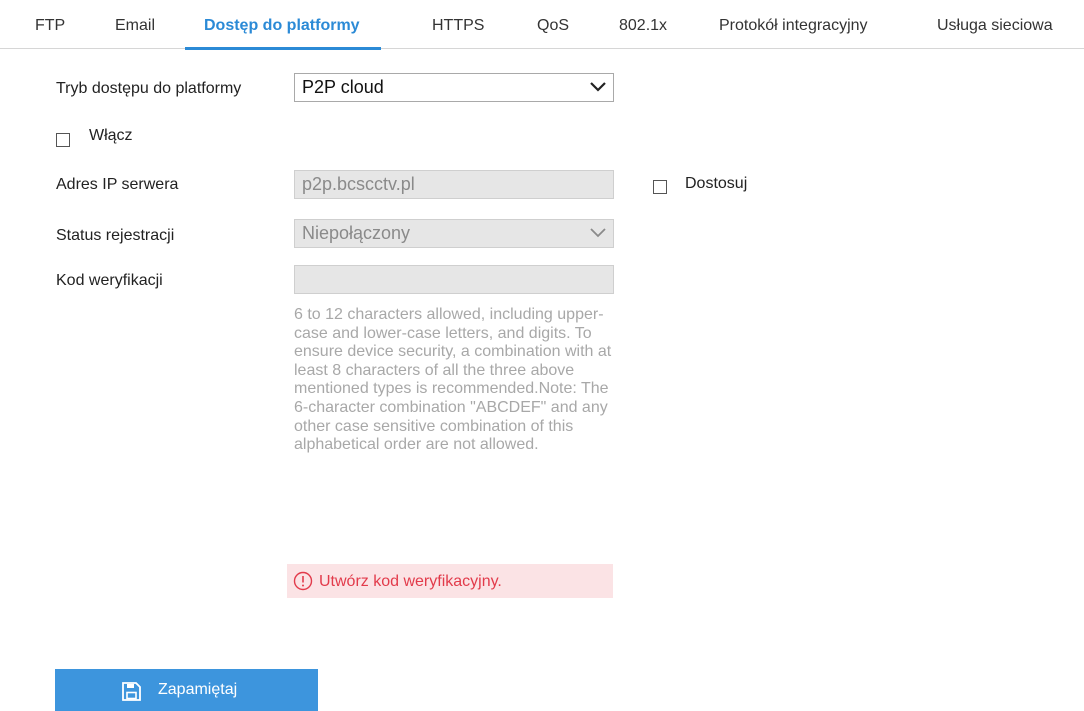 The height and width of the screenshot is (711, 1084). What do you see at coordinates (111, 135) in the screenshot?
I see `enable-label: Włącz` at bounding box center [111, 135].